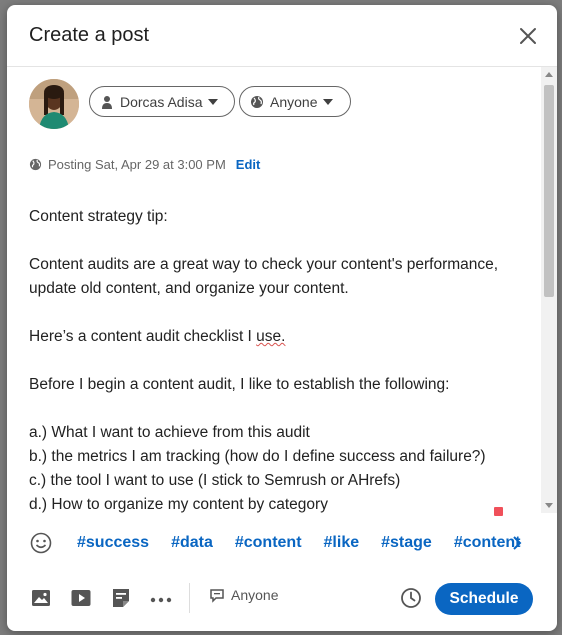 This screenshot has width=562, height=635. What do you see at coordinates (484, 599) in the screenshot?
I see `schedule-button: Schedule` at bounding box center [484, 599].